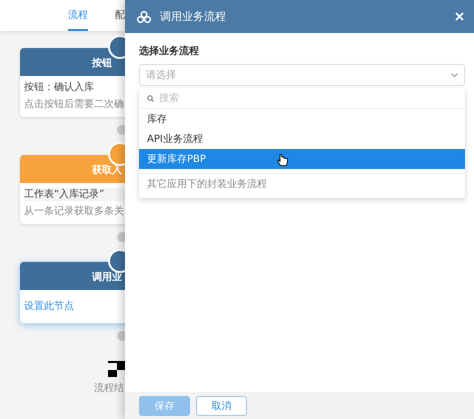 Image resolution: width=474 pixels, height=419 pixels. Describe the element at coordinates (144, 16) in the screenshot. I see `circles-icon` at that location.